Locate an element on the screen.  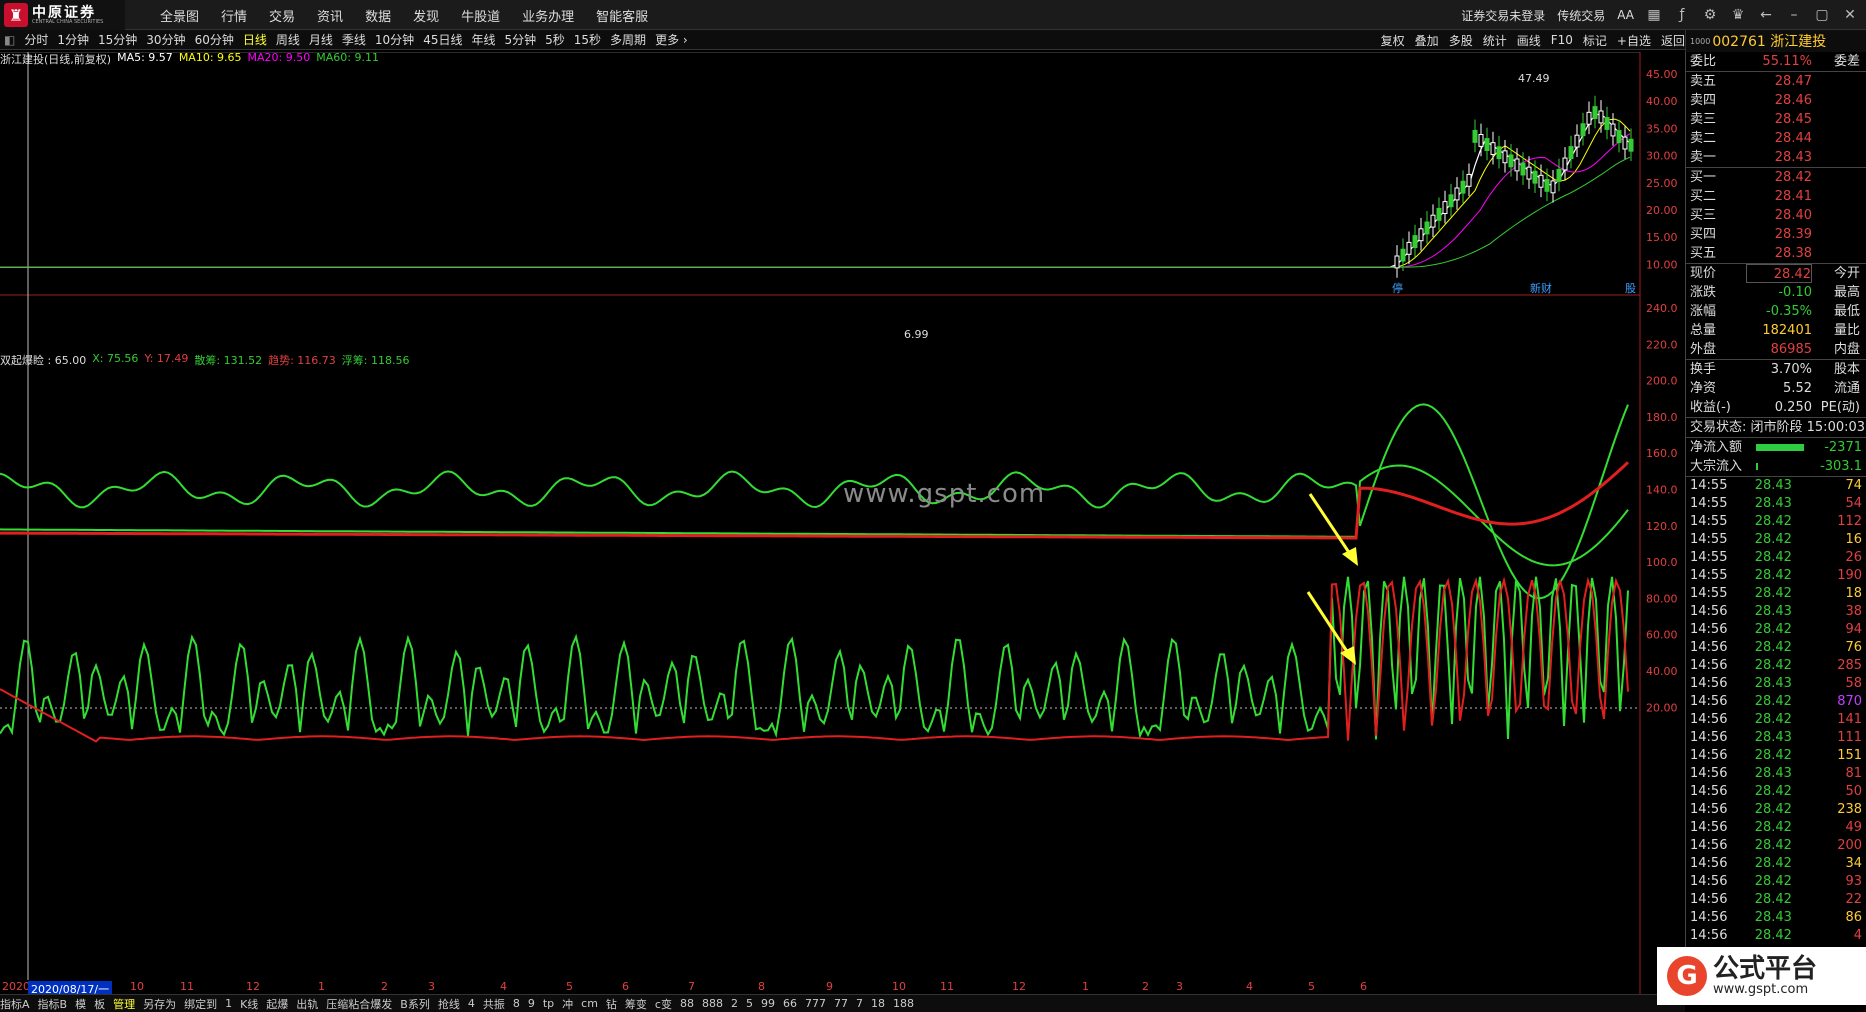
indicator-tab: 77 is located at coordinates (841, 1003).